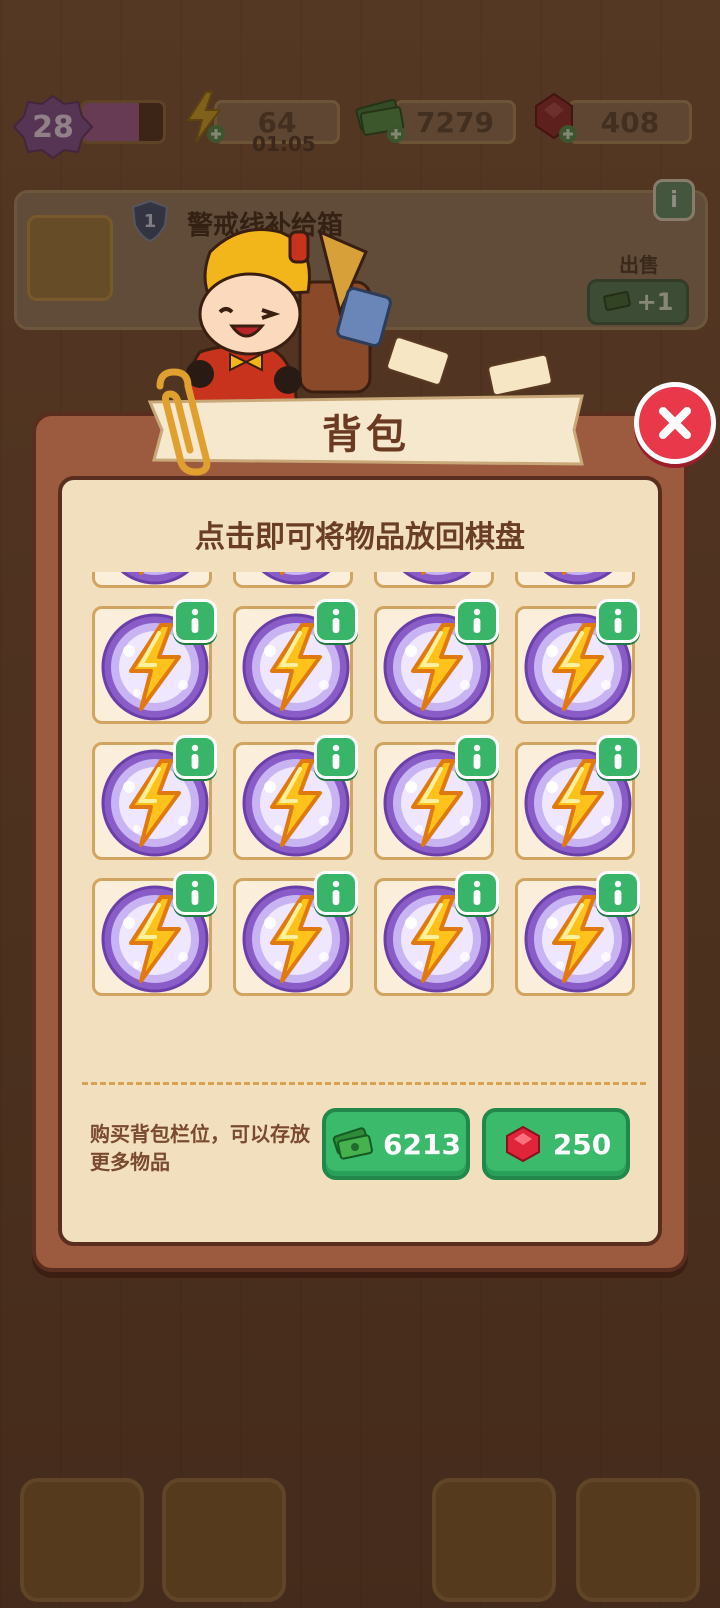 Image resolution: width=720 pixels, height=1608 pixels. I want to click on buy-slot-with-cash-button: 6213, so click(396, 1144).